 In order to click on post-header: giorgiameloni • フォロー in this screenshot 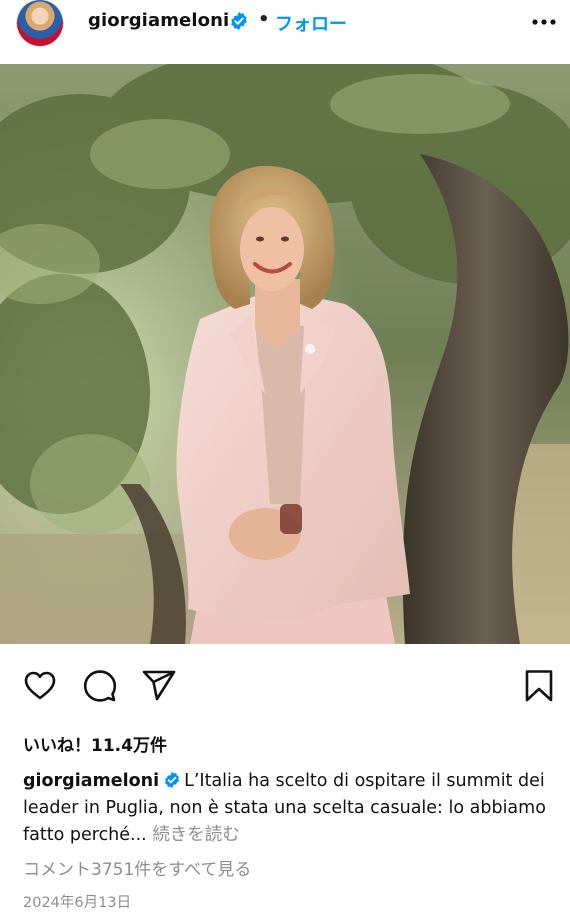, I will do `click(285, 31)`.